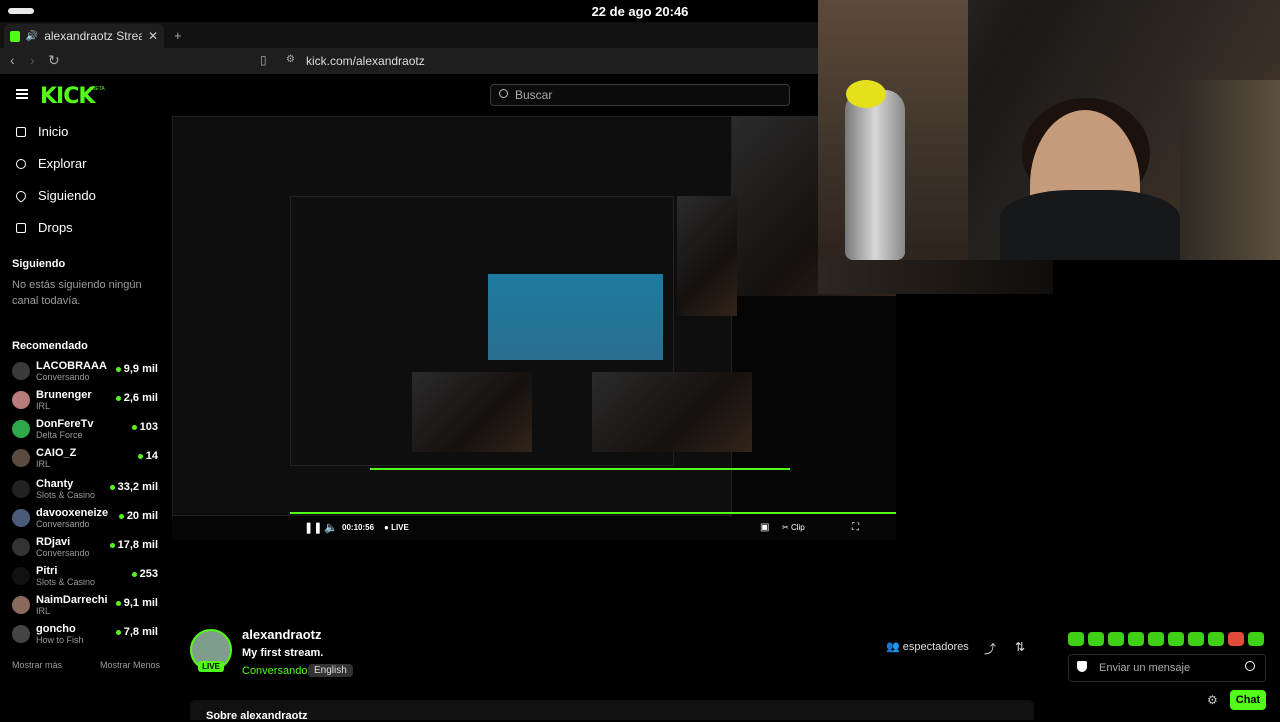 The width and height of the screenshot is (1280, 722). Describe the element at coordinates (21, 227) in the screenshot. I see `gift-icon` at that location.